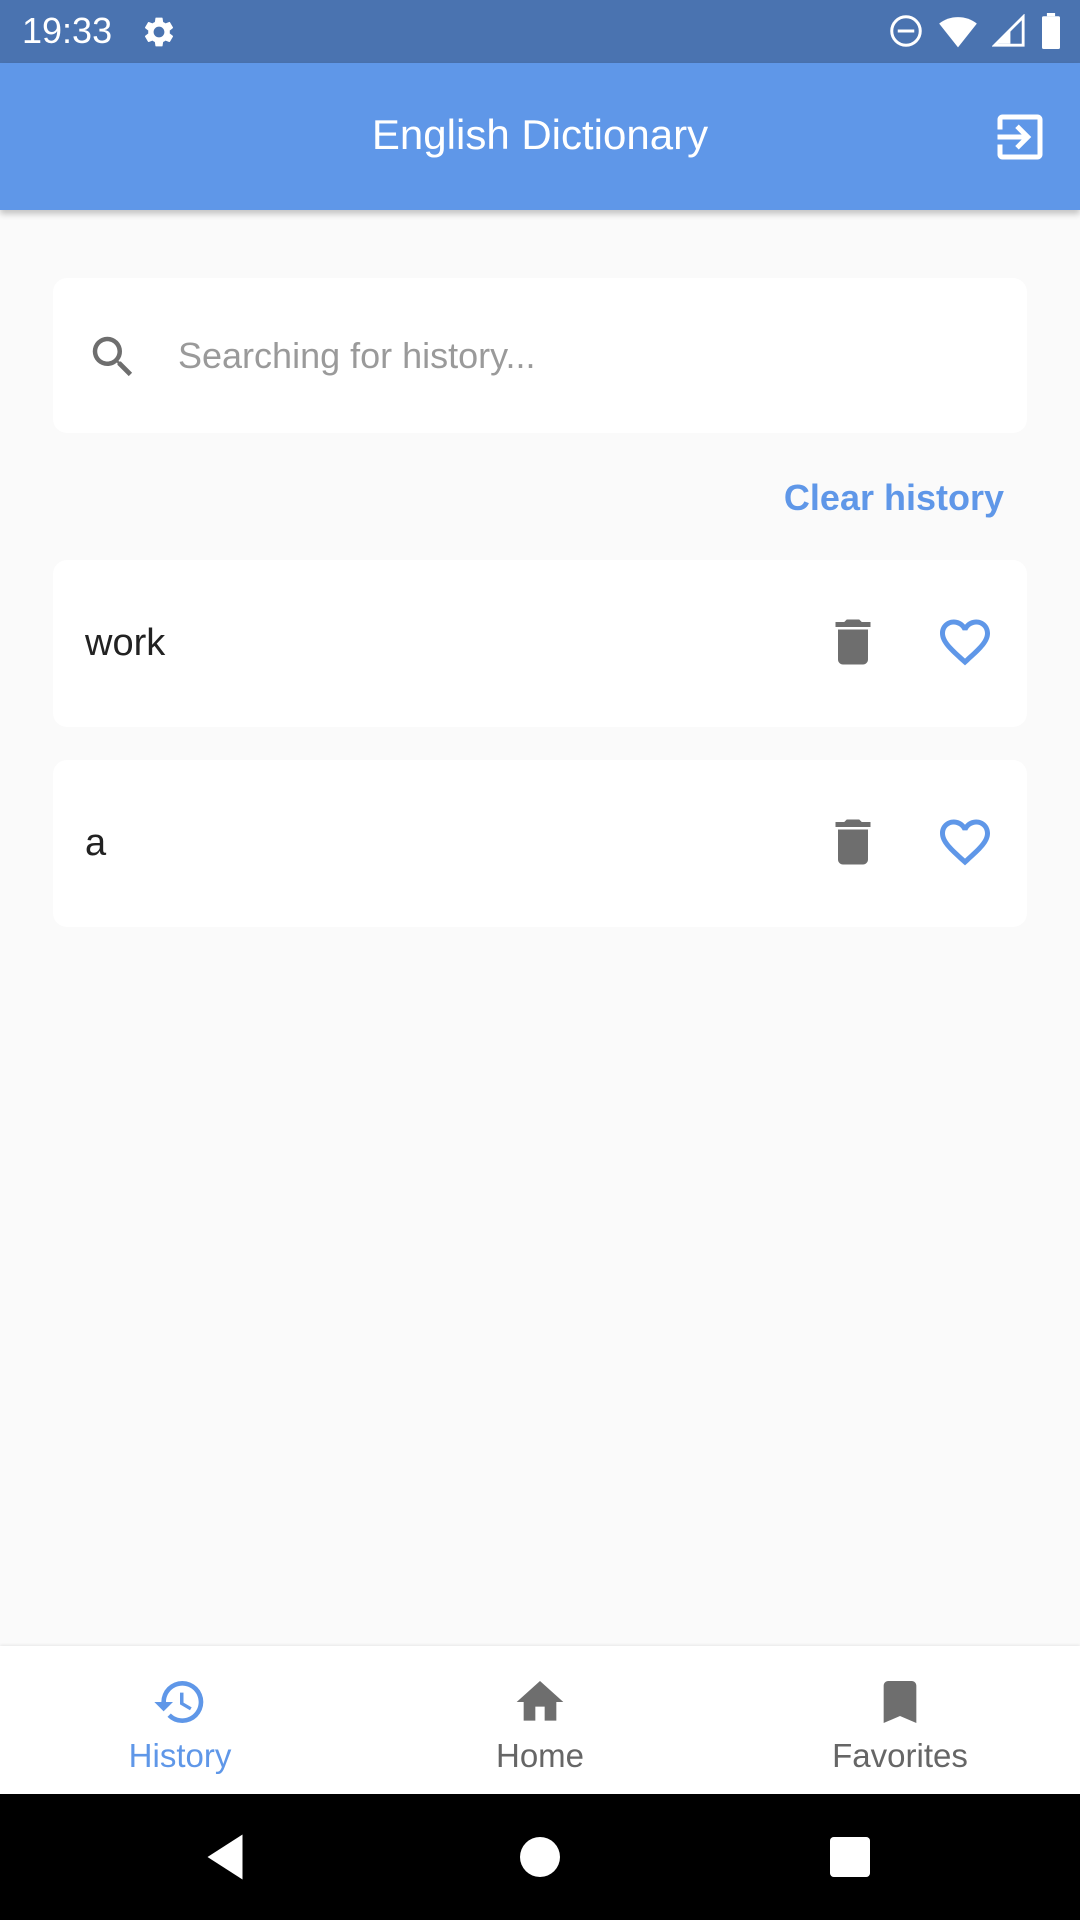 The image size is (1080, 1920). Describe the element at coordinates (225, 1857) in the screenshot. I see `back-icon` at that location.